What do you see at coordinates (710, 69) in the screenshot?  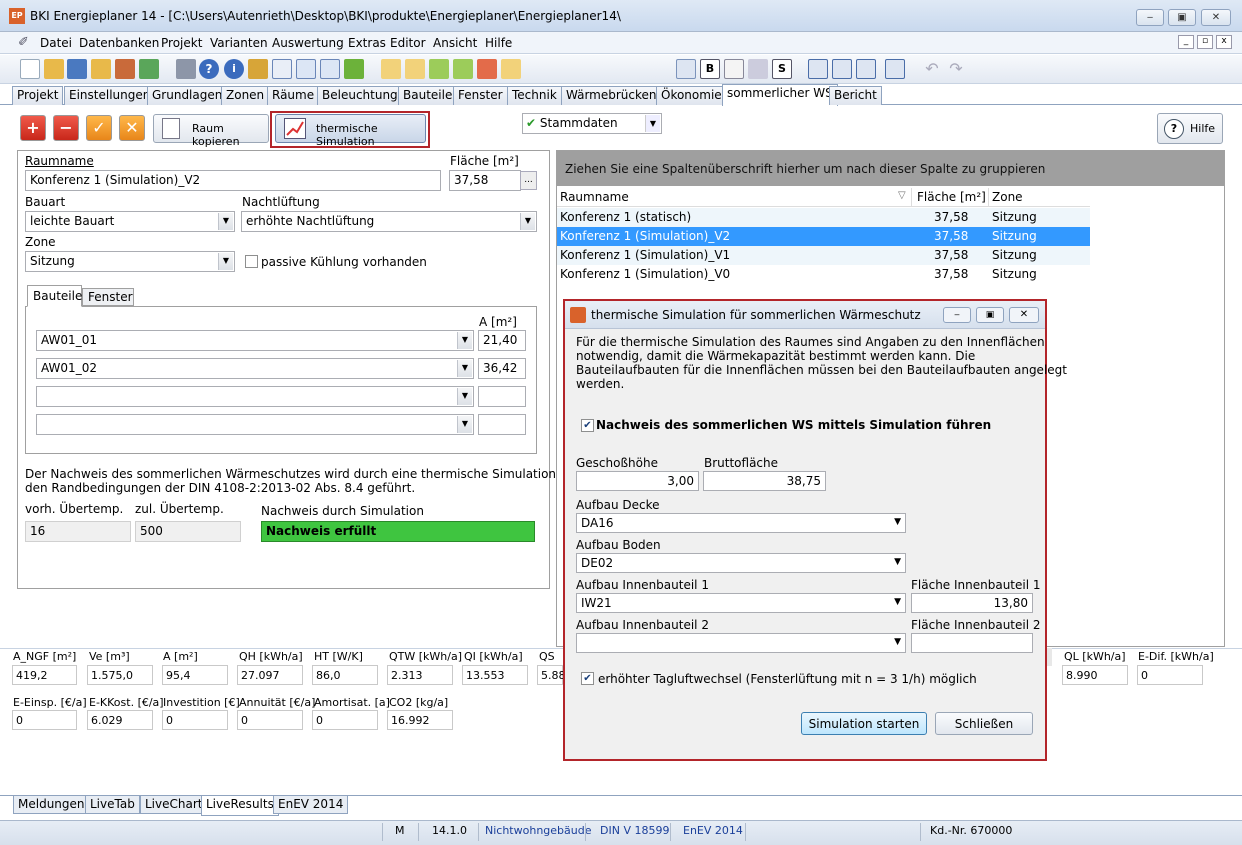 I see `bold-icon: B` at bounding box center [710, 69].